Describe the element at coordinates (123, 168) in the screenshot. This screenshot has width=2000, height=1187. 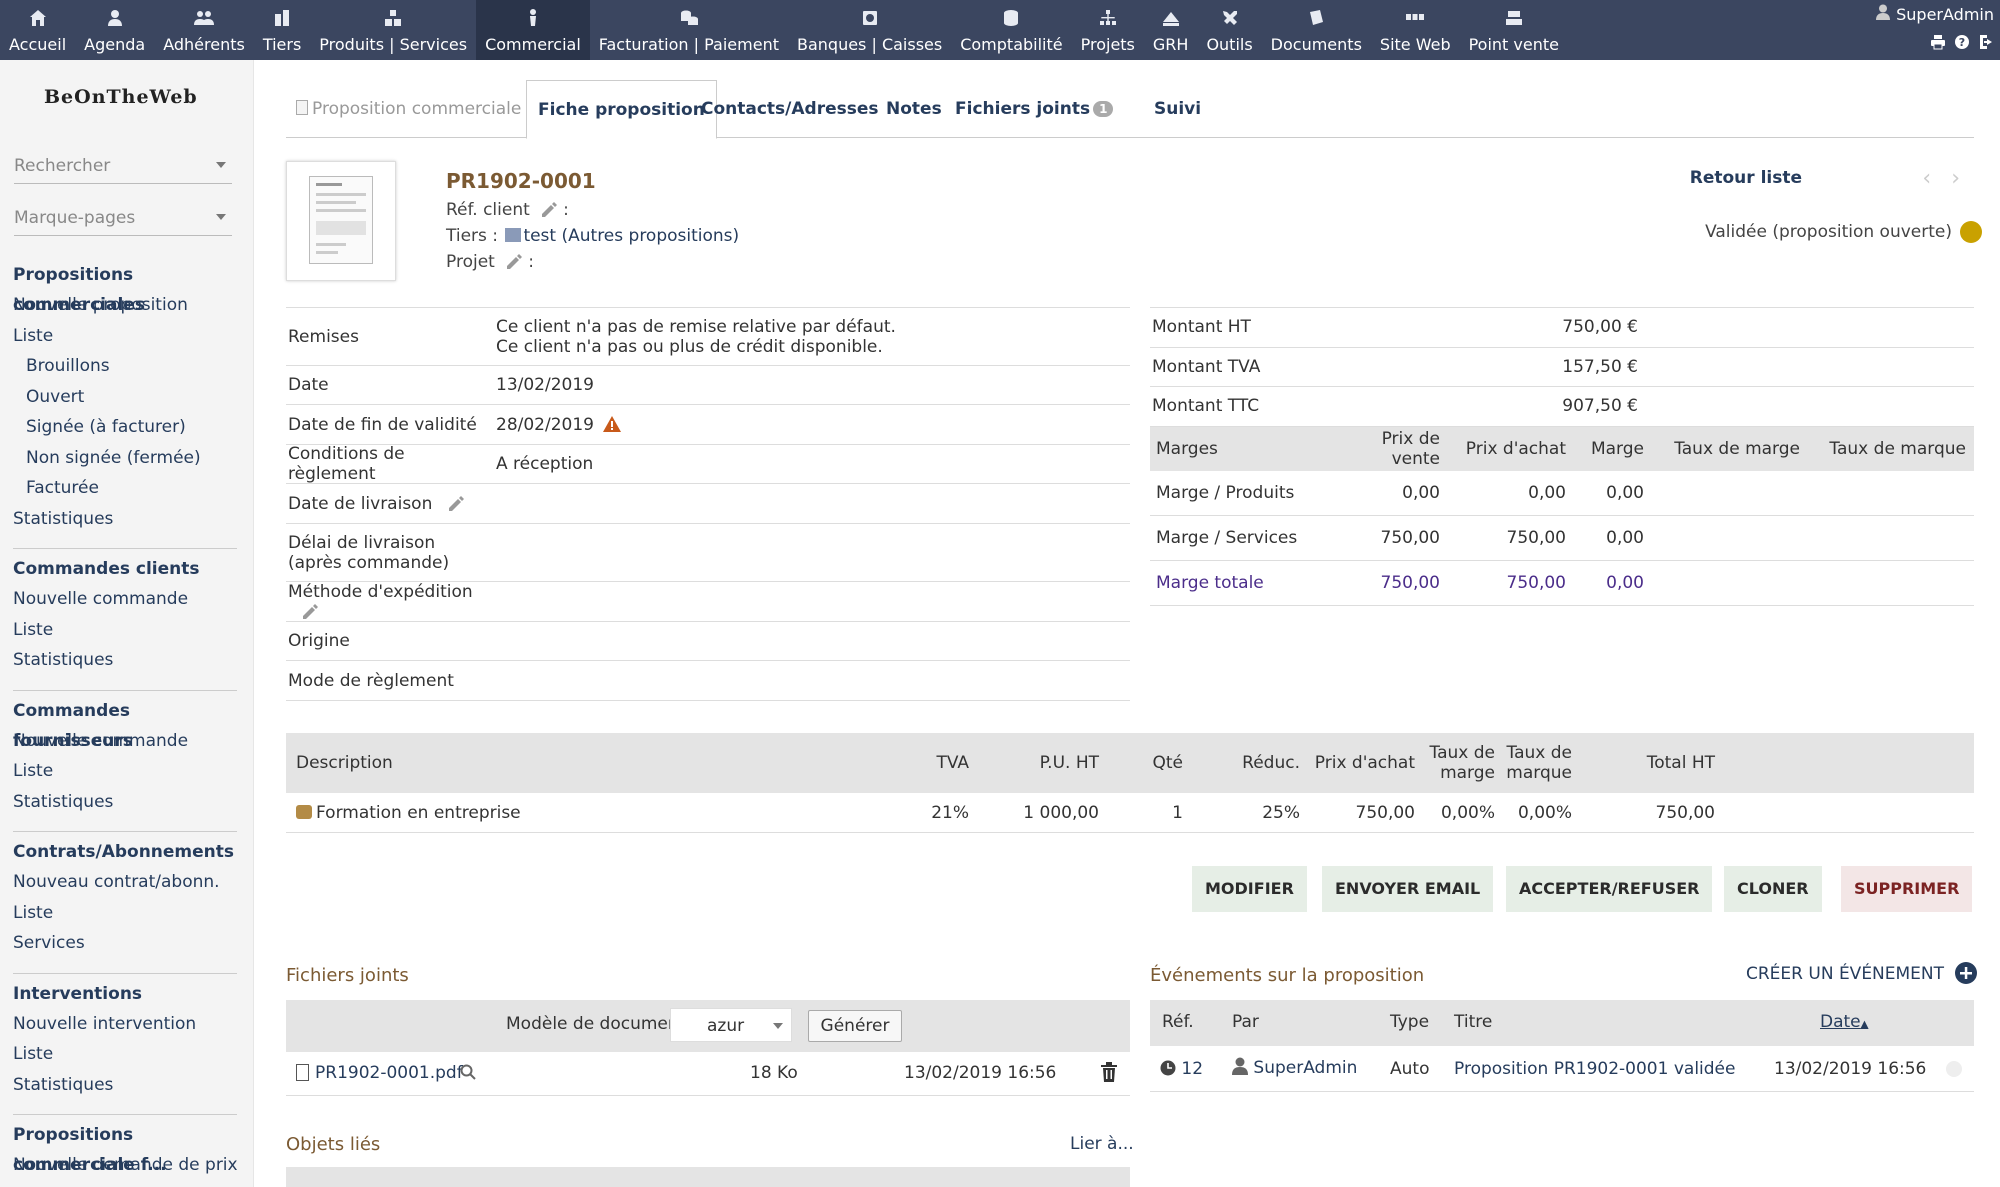
I see `search-dropdown: Rechercher` at that location.